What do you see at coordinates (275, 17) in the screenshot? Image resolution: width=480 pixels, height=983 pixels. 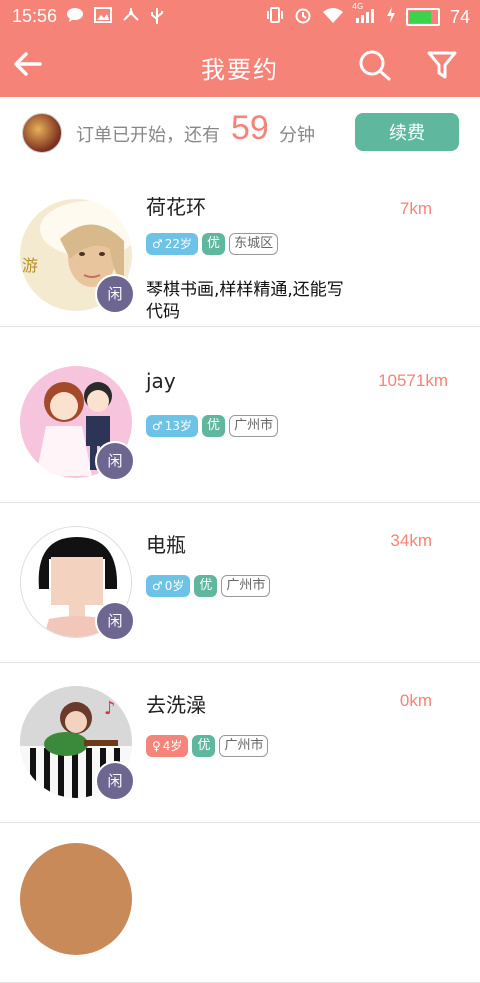 I see `vibrate-icon` at bounding box center [275, 17].